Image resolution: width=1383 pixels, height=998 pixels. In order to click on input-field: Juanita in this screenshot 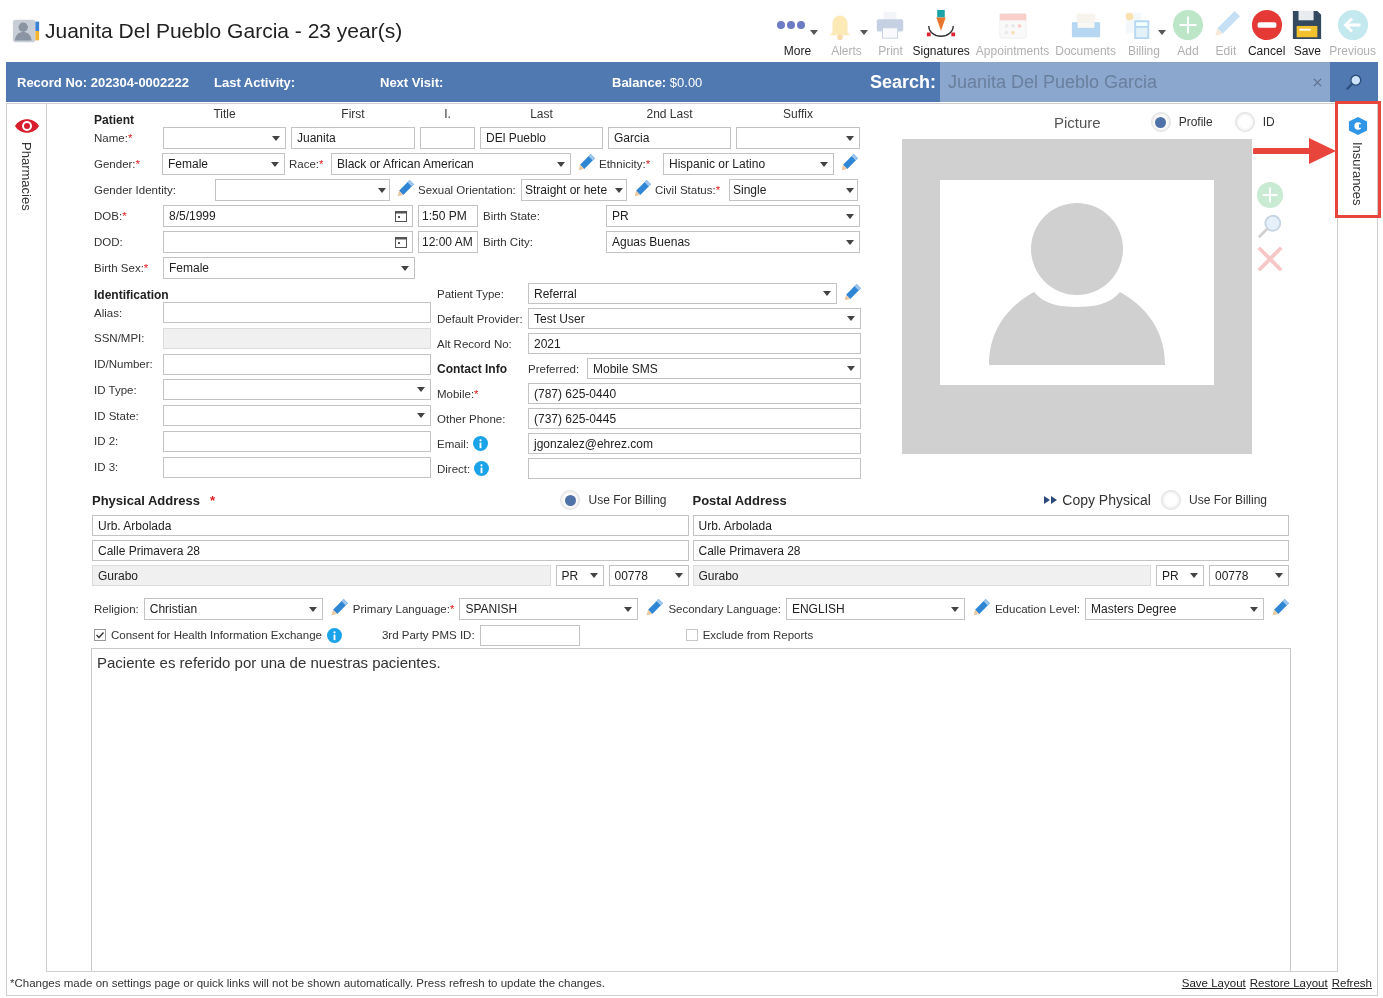, I will do `click(353, 138)`.